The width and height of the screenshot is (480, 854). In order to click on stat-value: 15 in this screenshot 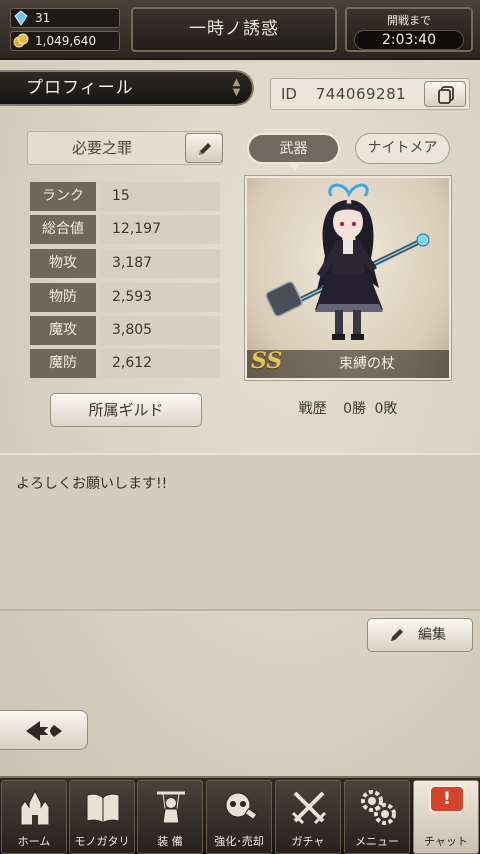, I will do `click(160, 196)`.